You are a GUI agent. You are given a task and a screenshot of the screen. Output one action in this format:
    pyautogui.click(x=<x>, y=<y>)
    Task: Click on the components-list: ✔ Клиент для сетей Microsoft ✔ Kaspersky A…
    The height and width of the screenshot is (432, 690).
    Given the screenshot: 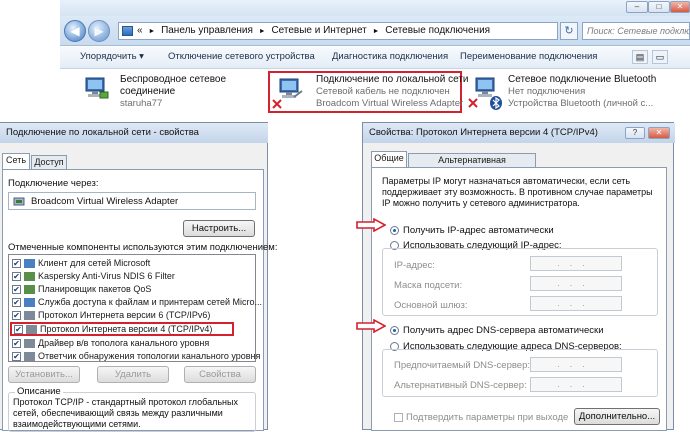 What is the action you would take?
    pyautogui.click(x=135, y=308)
    